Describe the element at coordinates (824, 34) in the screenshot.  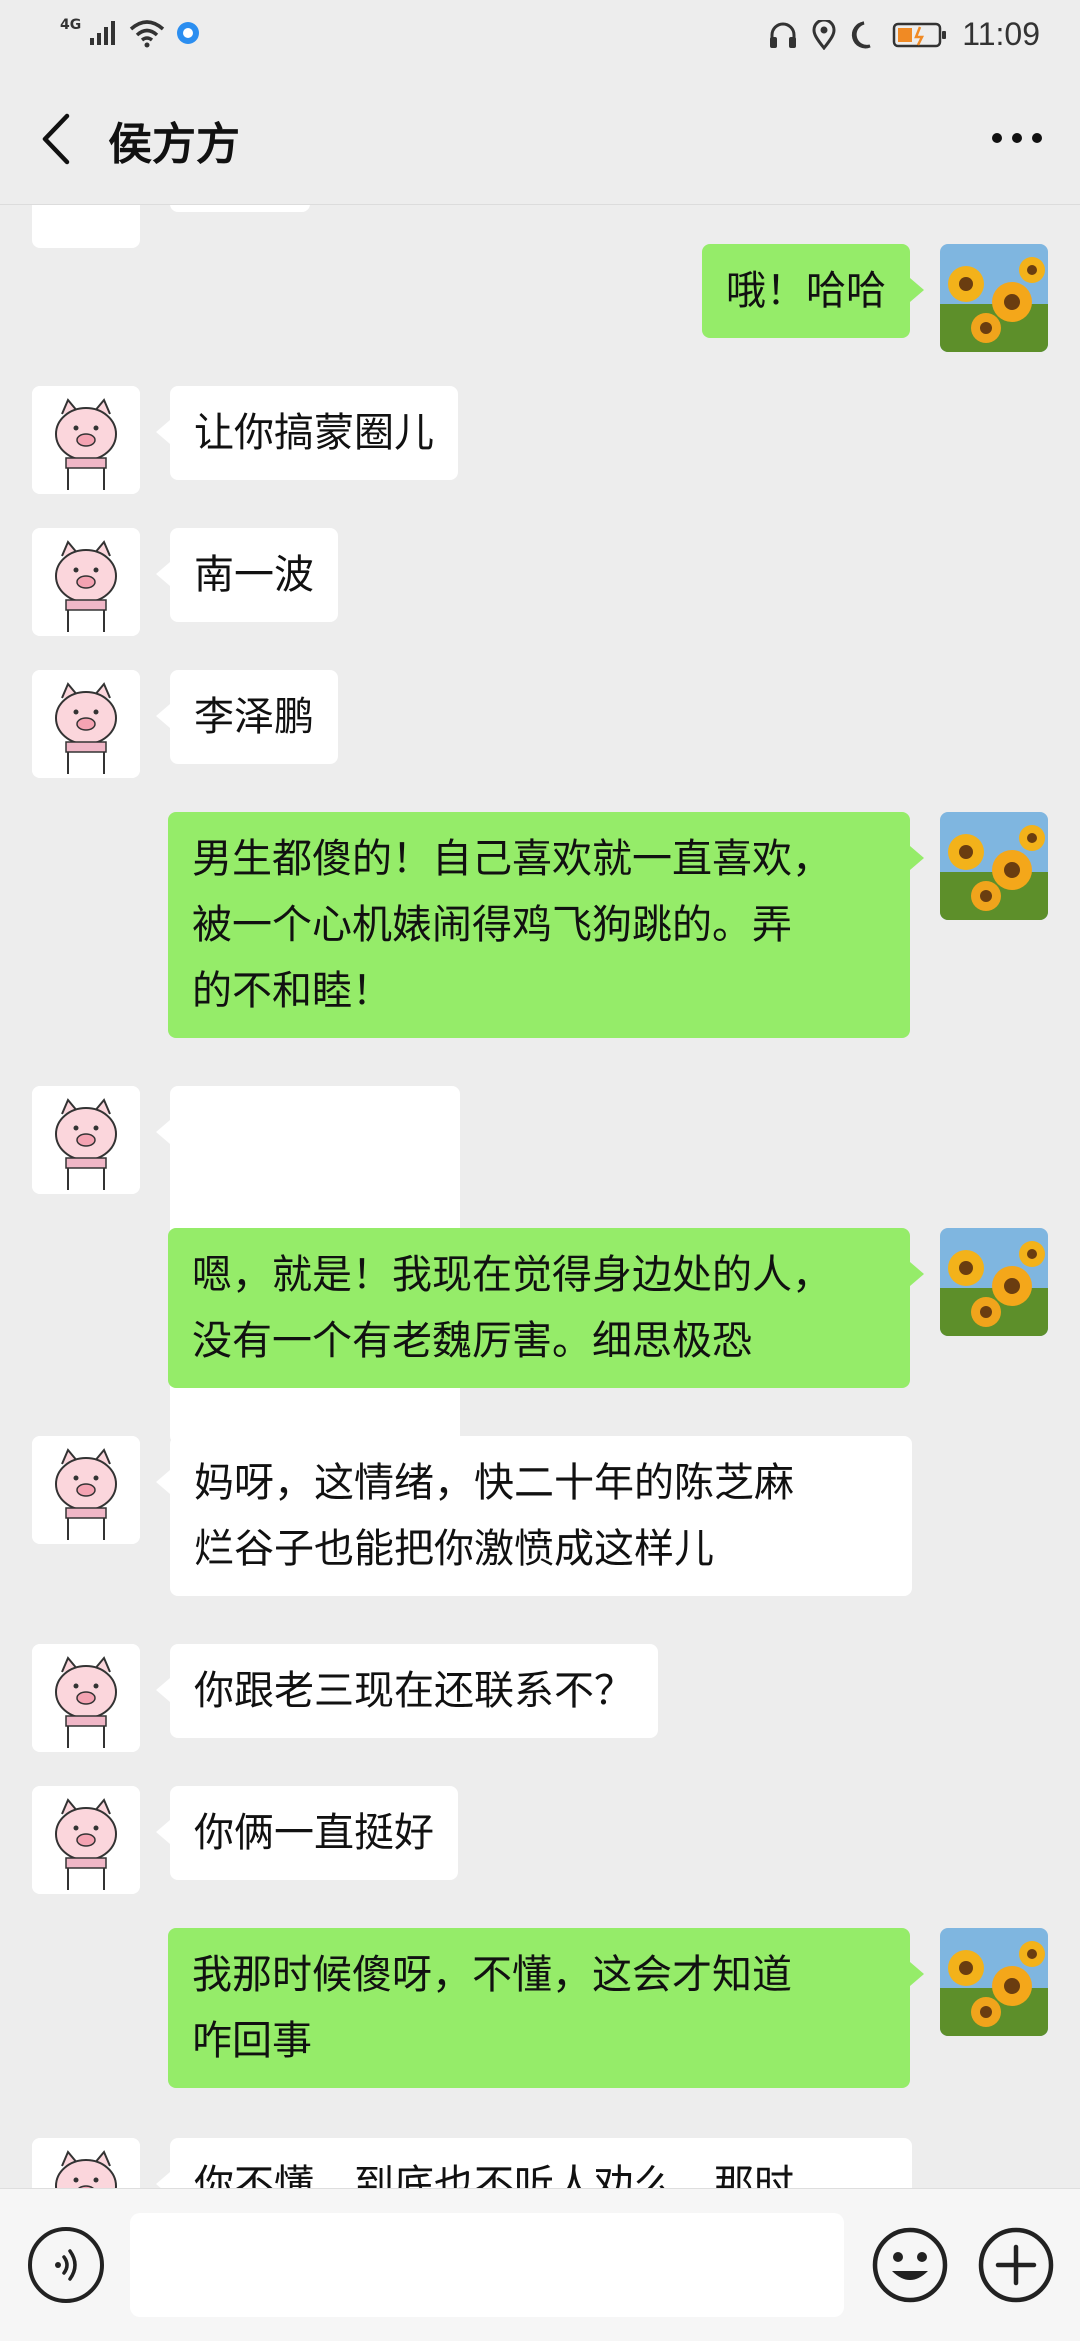
I see `location-icon` at that location.